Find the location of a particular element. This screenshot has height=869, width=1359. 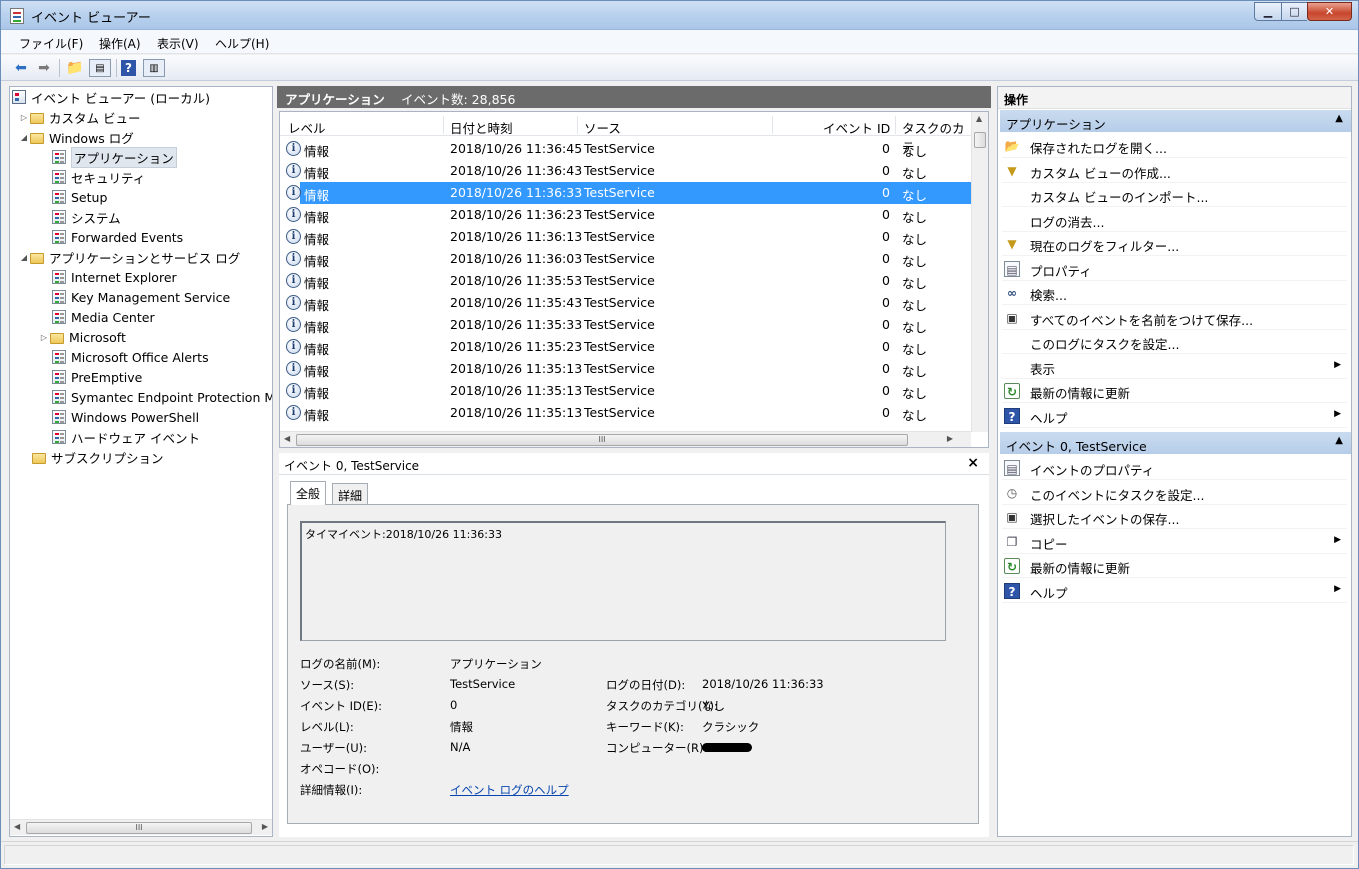

section-application: アプリケーション ▲ is located at coordinates (1175, 121).